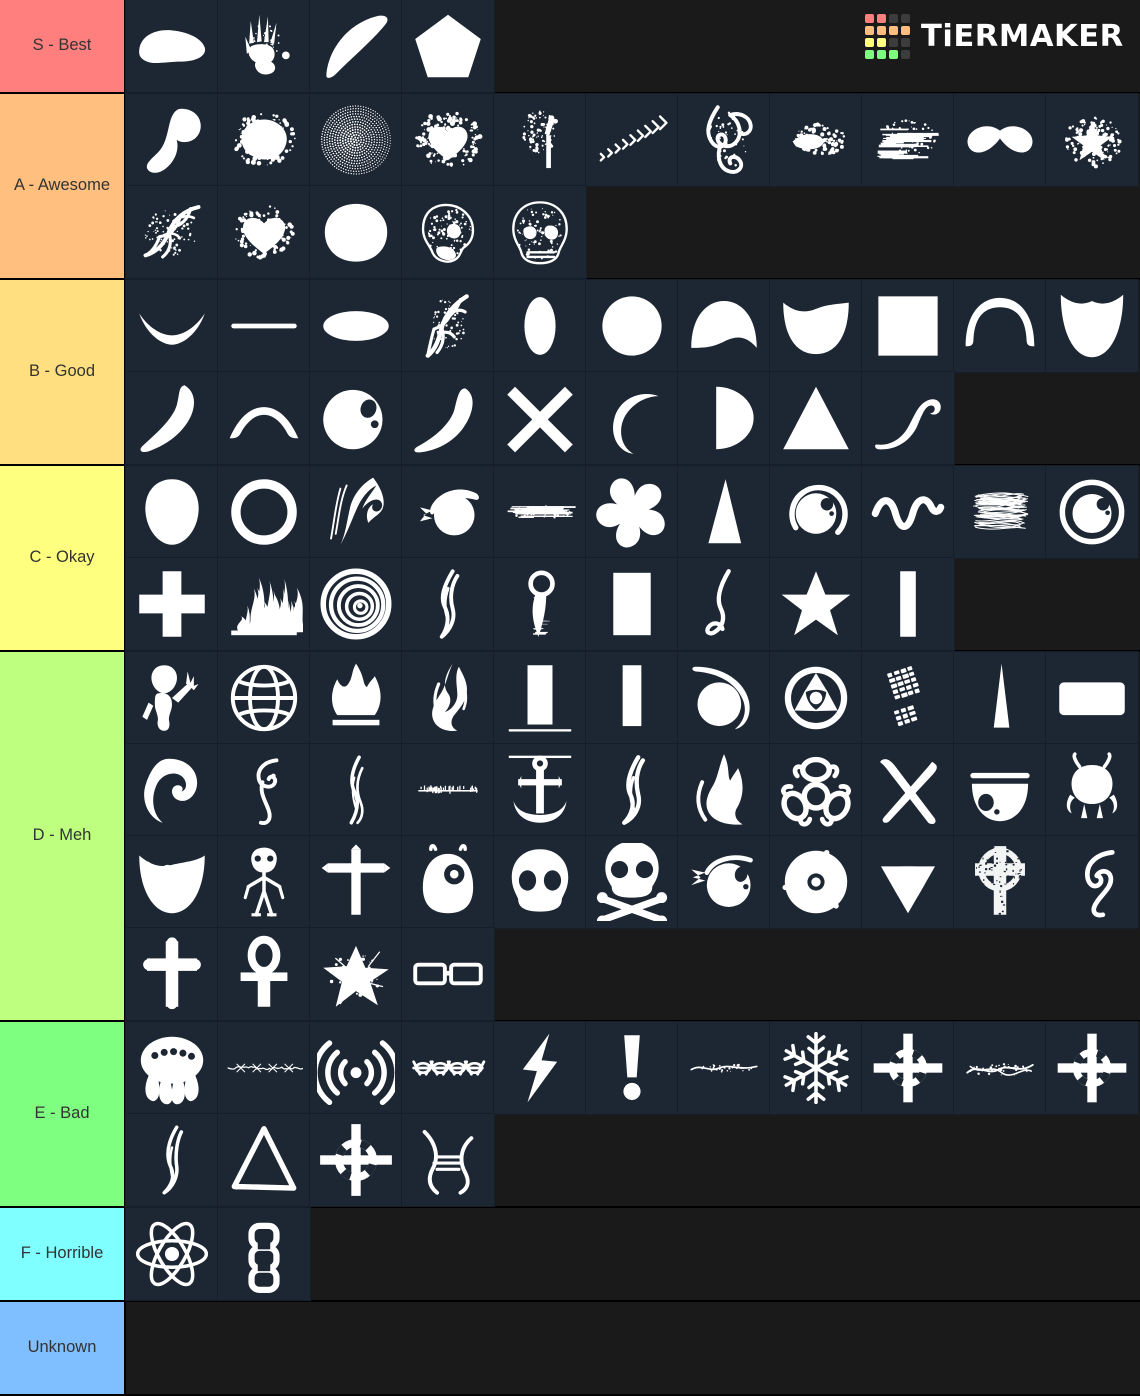 This screenshot has height=1396, width=1140. What do you see at coordinates (448, 326) in the screenshot?
I see `filigree-leaf-icon` at bounding box center [448, 326].